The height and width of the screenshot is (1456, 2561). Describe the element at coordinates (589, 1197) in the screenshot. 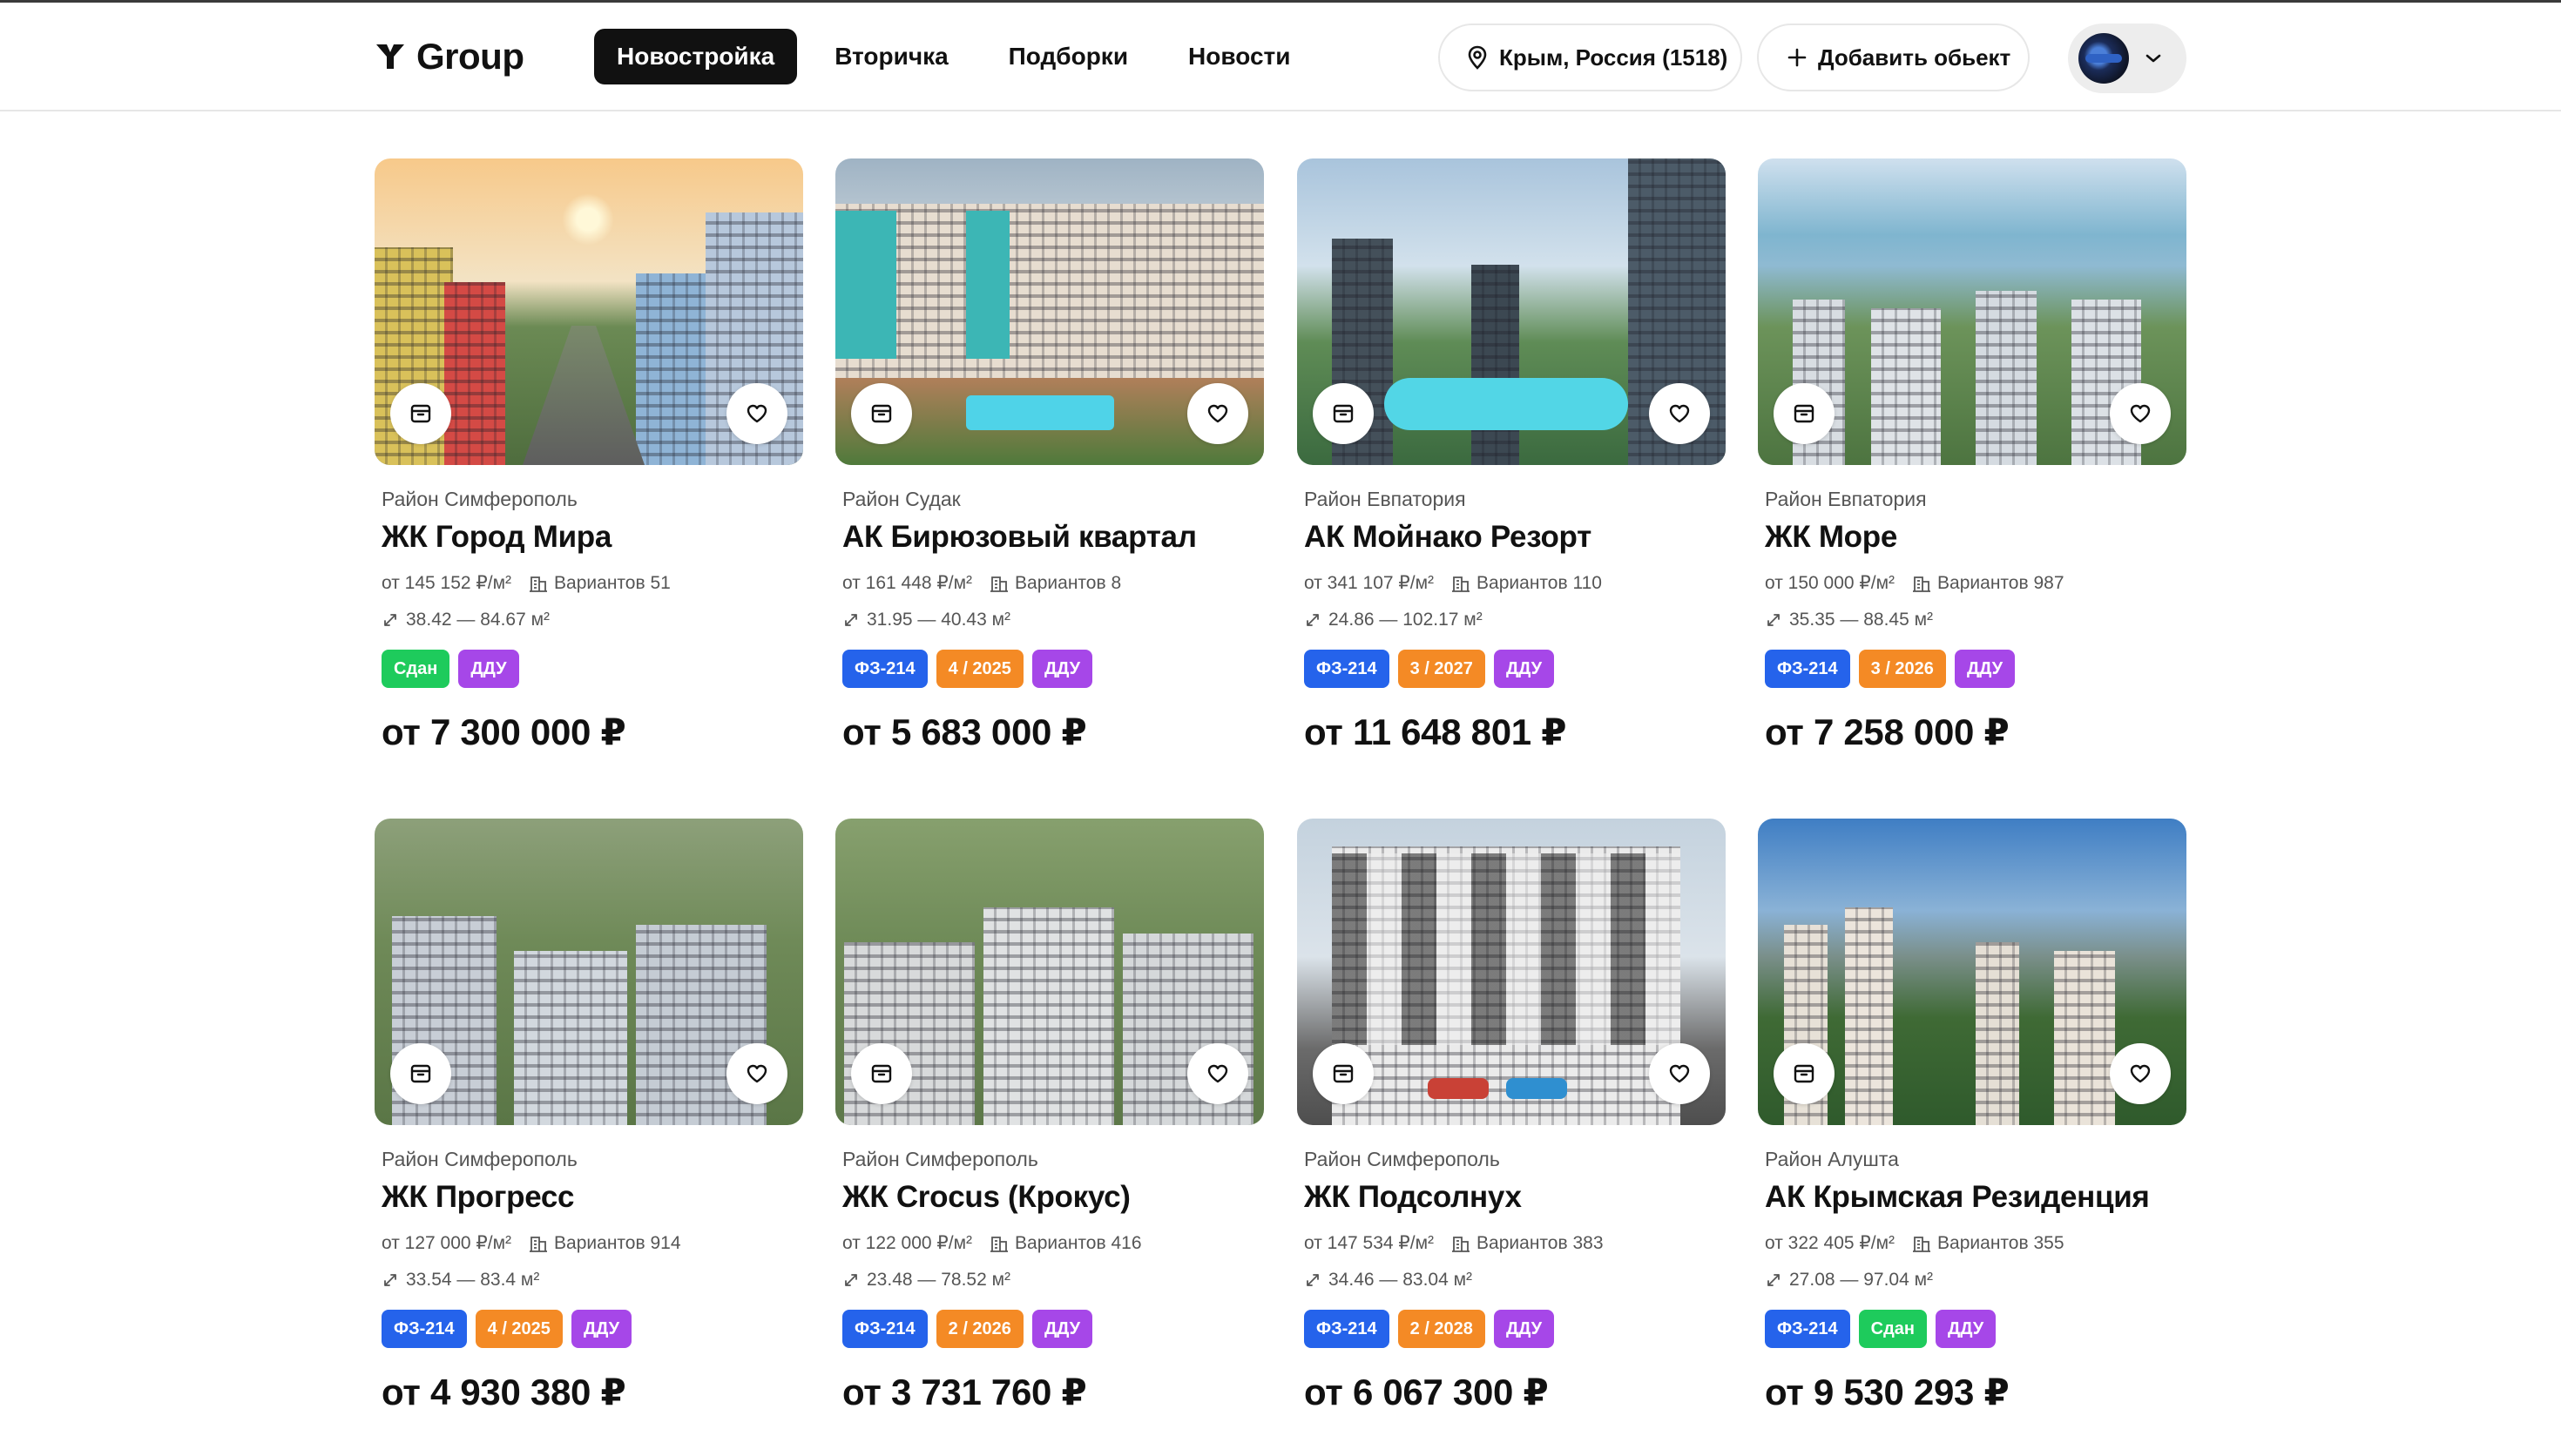

I see `card-title: ЖК Прогресс` at that location.